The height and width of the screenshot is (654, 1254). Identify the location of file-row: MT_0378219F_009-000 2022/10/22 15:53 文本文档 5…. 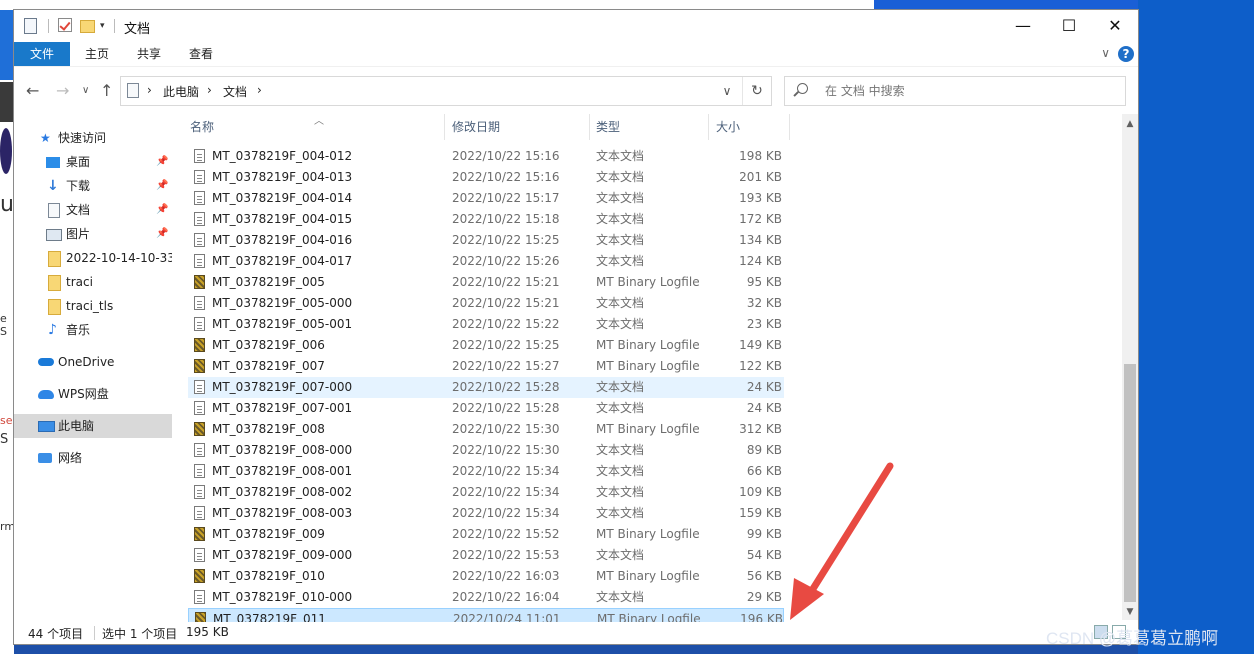
(486, 555).